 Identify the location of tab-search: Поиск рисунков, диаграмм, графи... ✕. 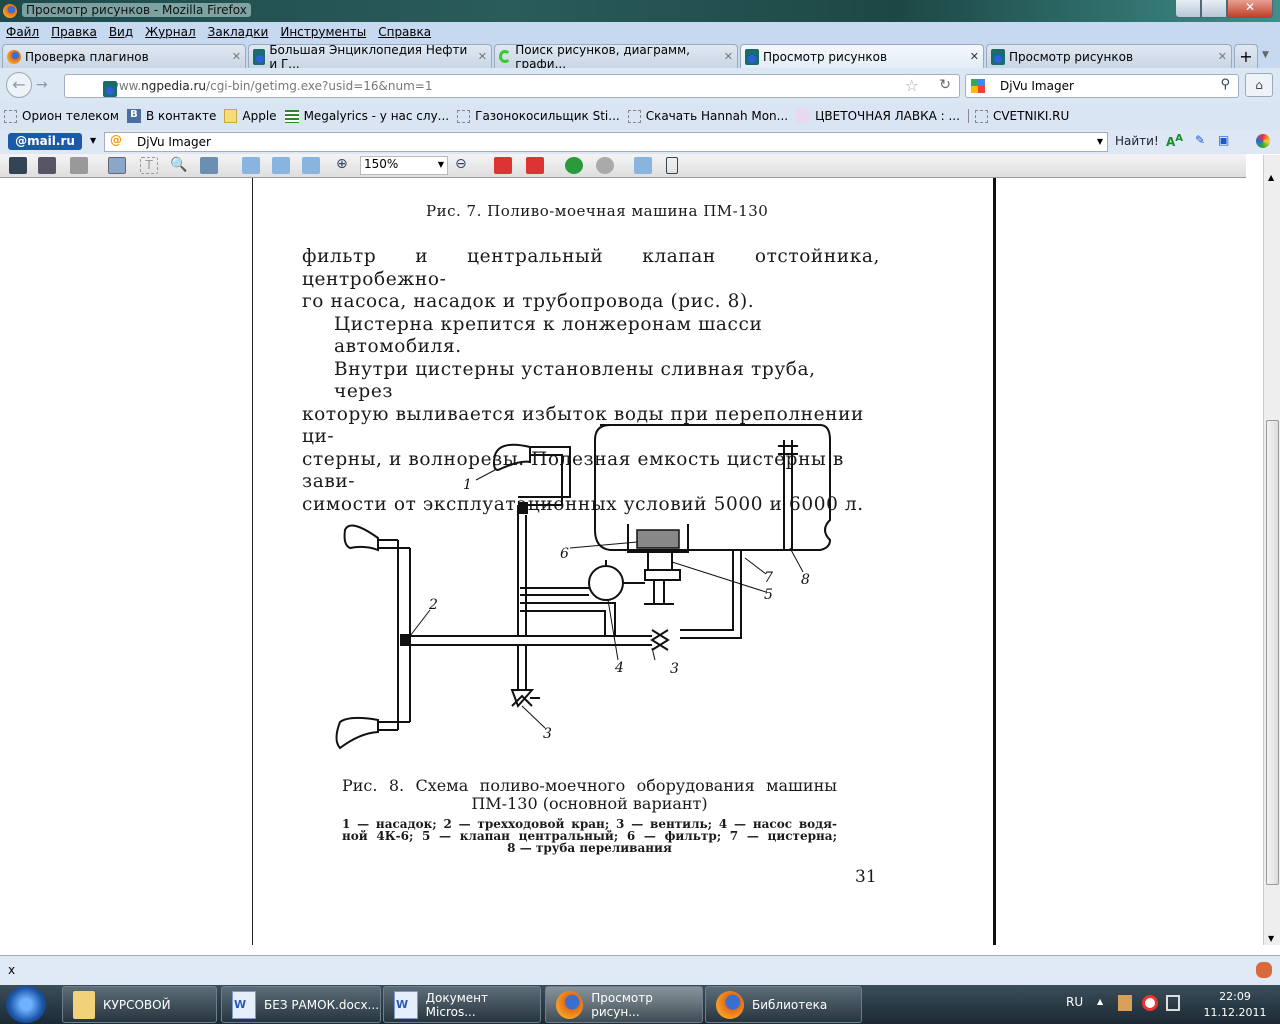
(616, 56).